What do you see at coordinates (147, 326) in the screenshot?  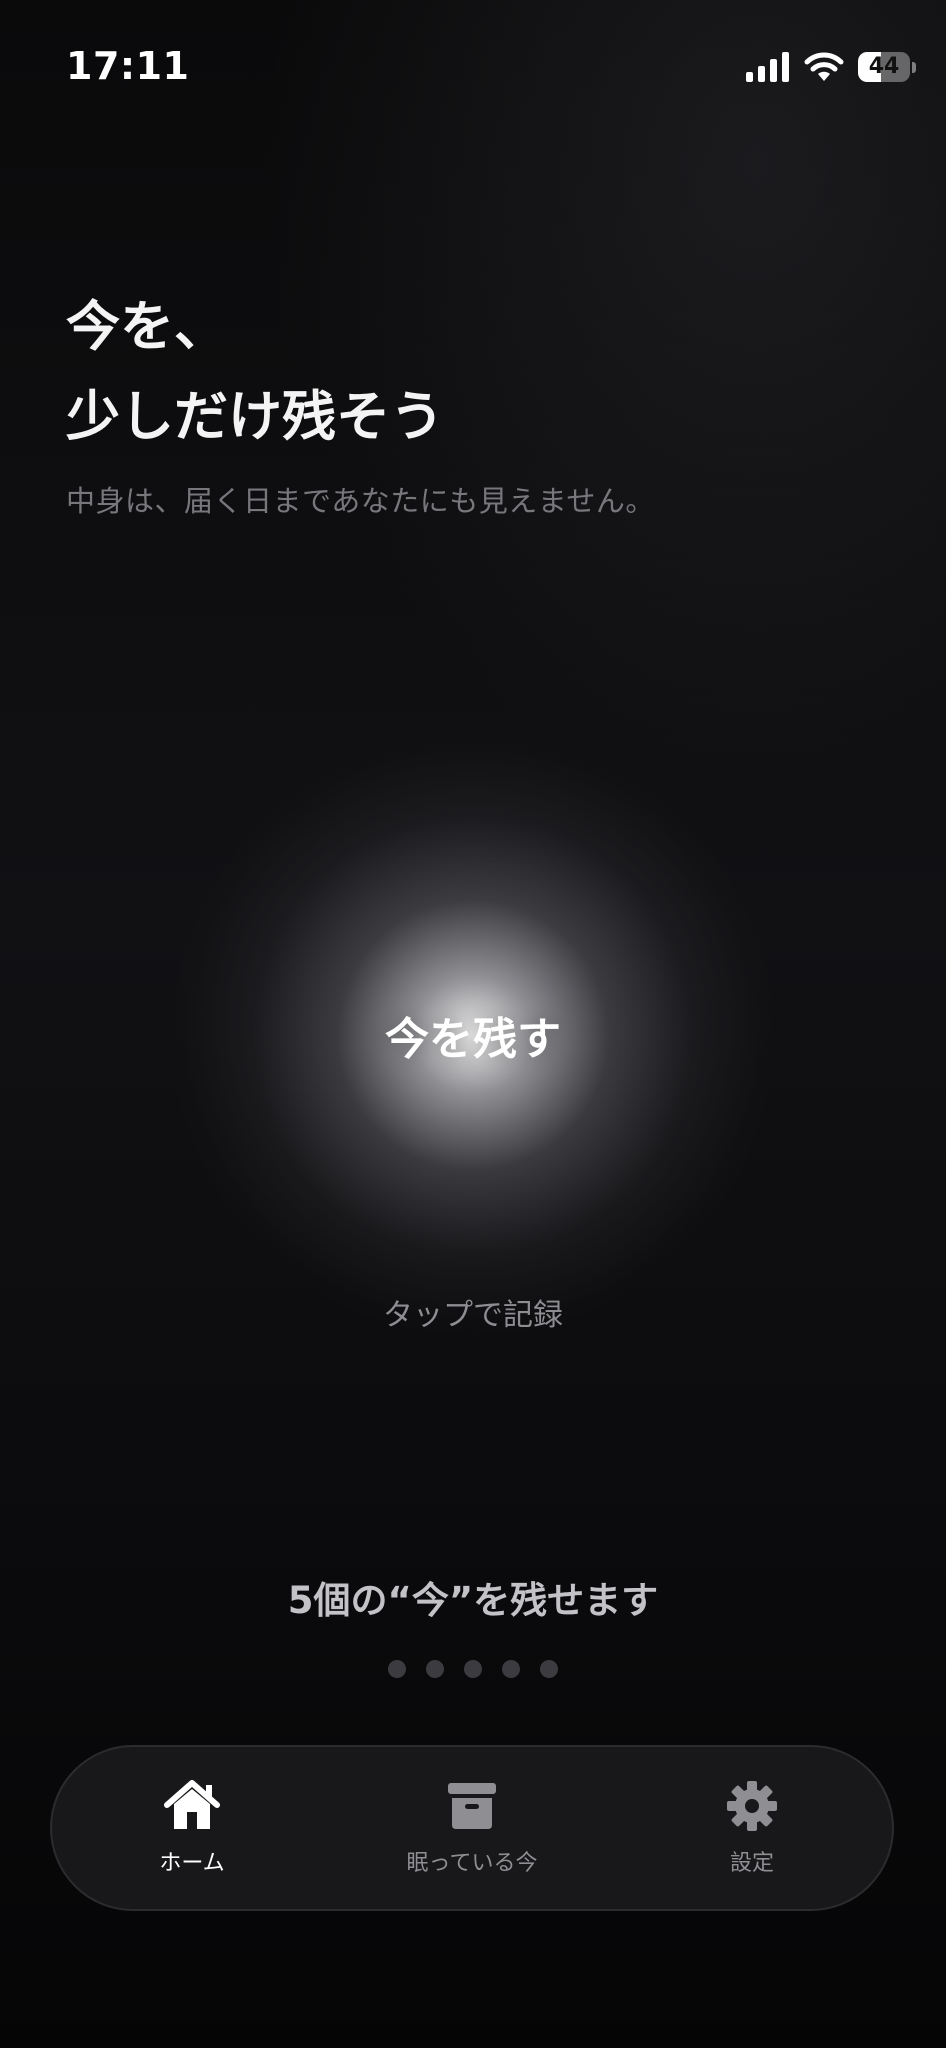 I see `page-title-line-1: 今を、` at bounding box center [147, 326].